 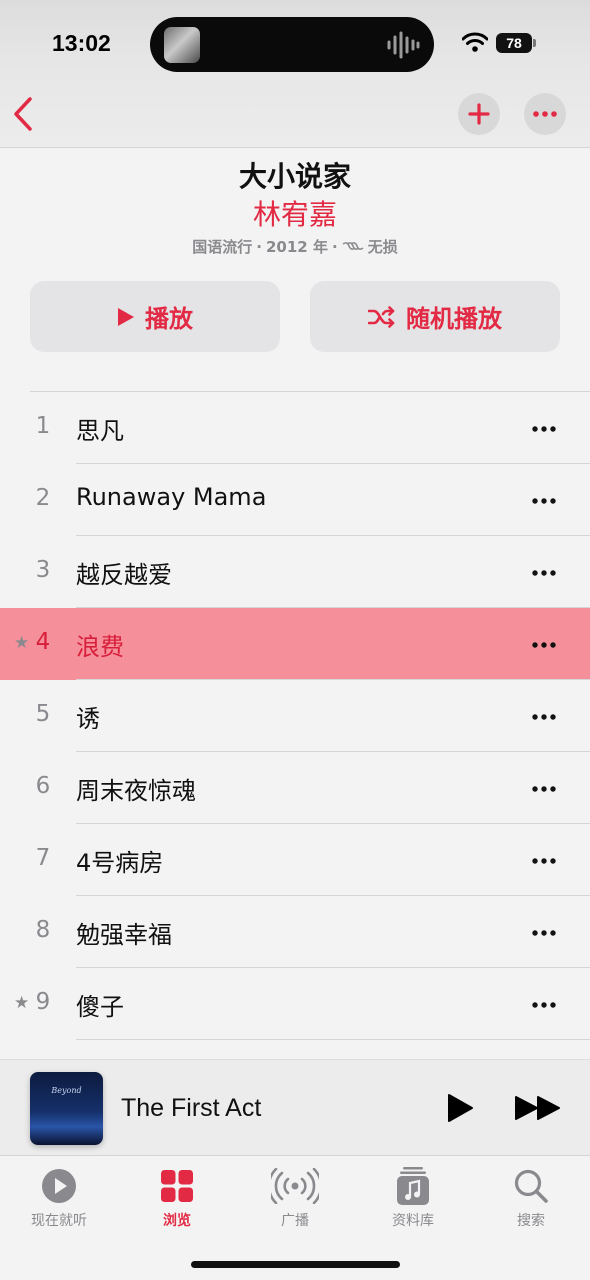 What do you see at coordinates (353, 245) in the screenshot?
I see `lossless-icon` at bounding box center [353, 245].